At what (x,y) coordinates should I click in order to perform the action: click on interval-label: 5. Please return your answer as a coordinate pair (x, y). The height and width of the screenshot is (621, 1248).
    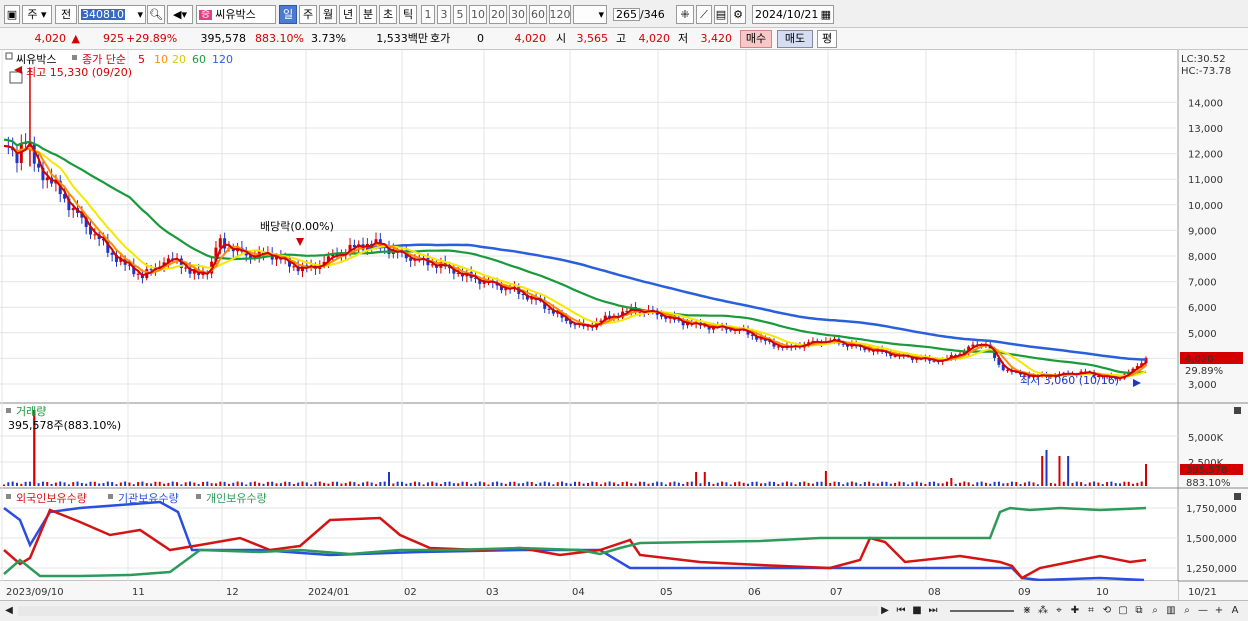
    Looking at the image, I should click on (460, 14).